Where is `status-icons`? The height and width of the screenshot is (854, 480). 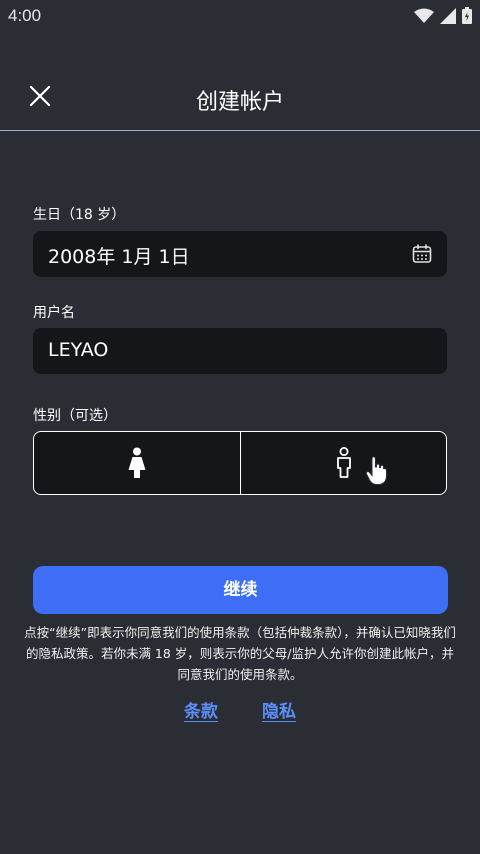 status-icons is located at coordinates (443, 15).